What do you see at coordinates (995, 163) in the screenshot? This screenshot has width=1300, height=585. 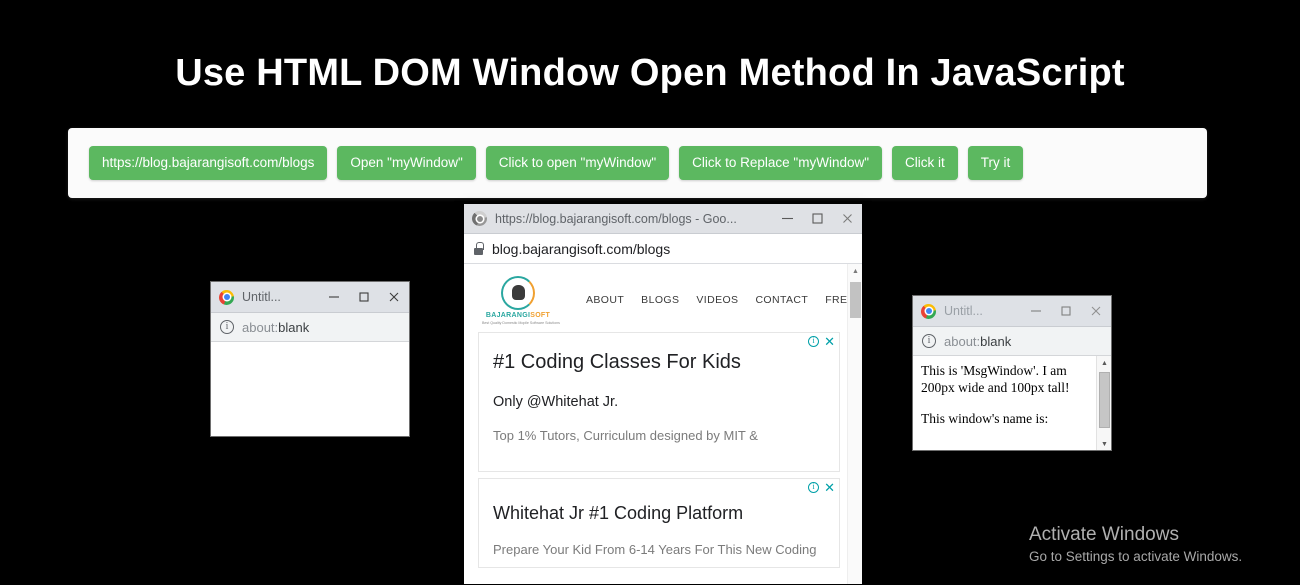 I see `try-it-button: Try it` at bounding box center [995, 163].